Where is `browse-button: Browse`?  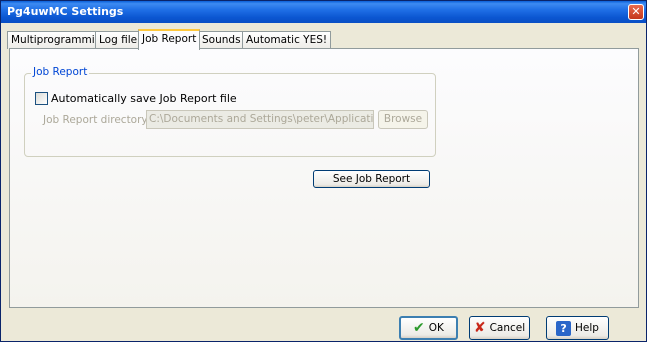 browse-button: Browse is located at coordinates (403, 119).